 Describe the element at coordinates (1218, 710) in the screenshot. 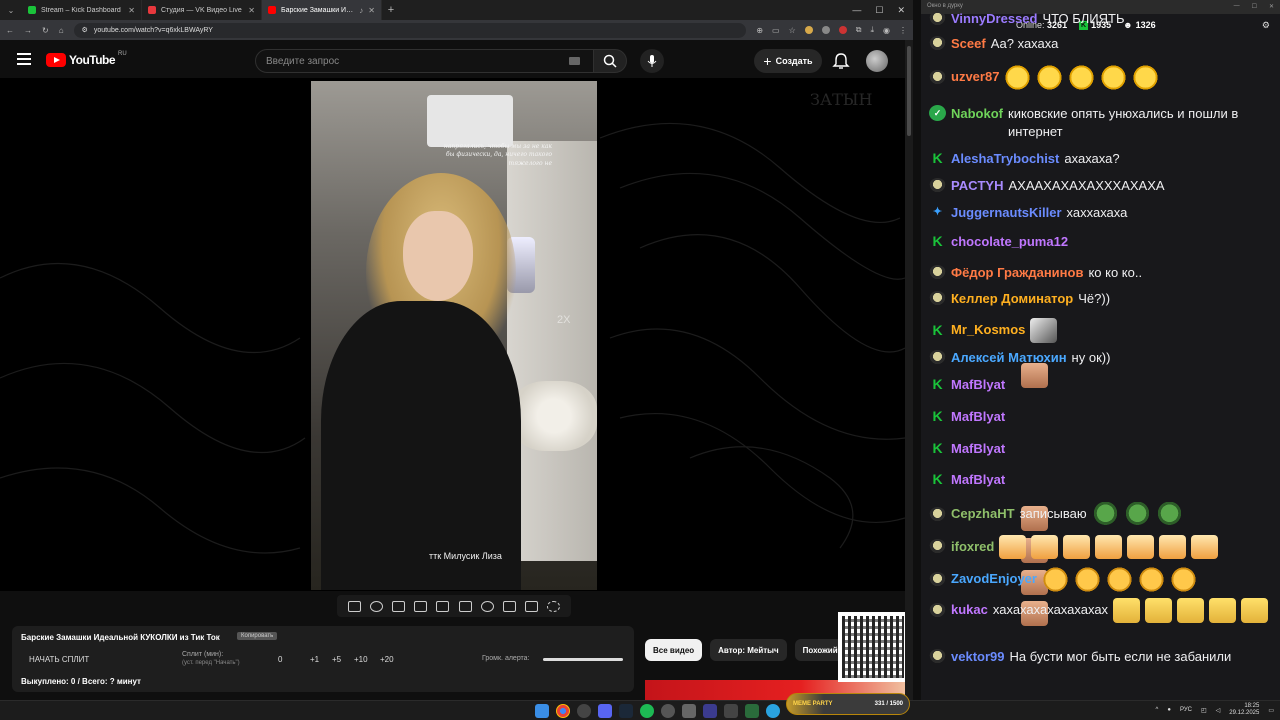

I see `volume-icon: ◁` at that location.